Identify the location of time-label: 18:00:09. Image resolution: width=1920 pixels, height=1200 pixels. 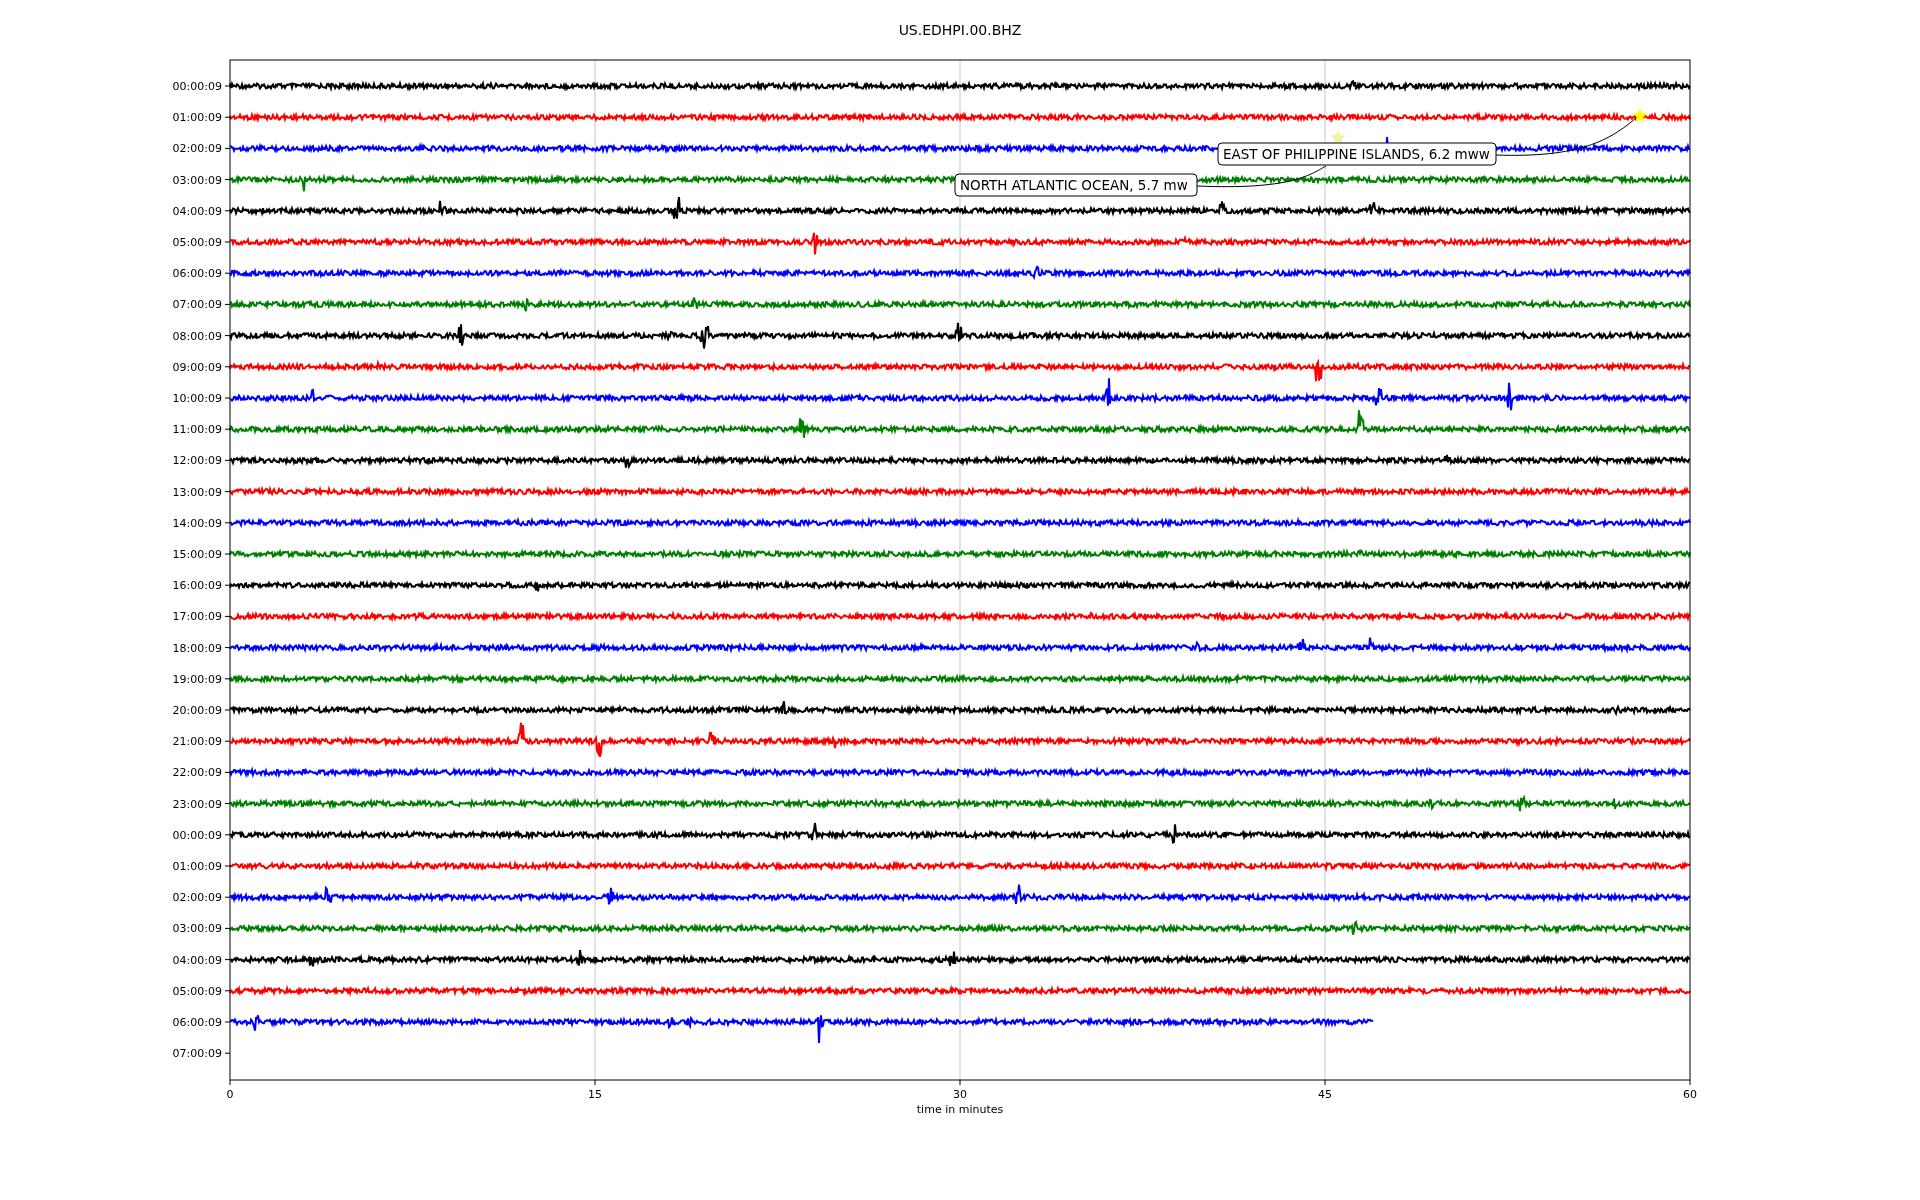
(197, 648).